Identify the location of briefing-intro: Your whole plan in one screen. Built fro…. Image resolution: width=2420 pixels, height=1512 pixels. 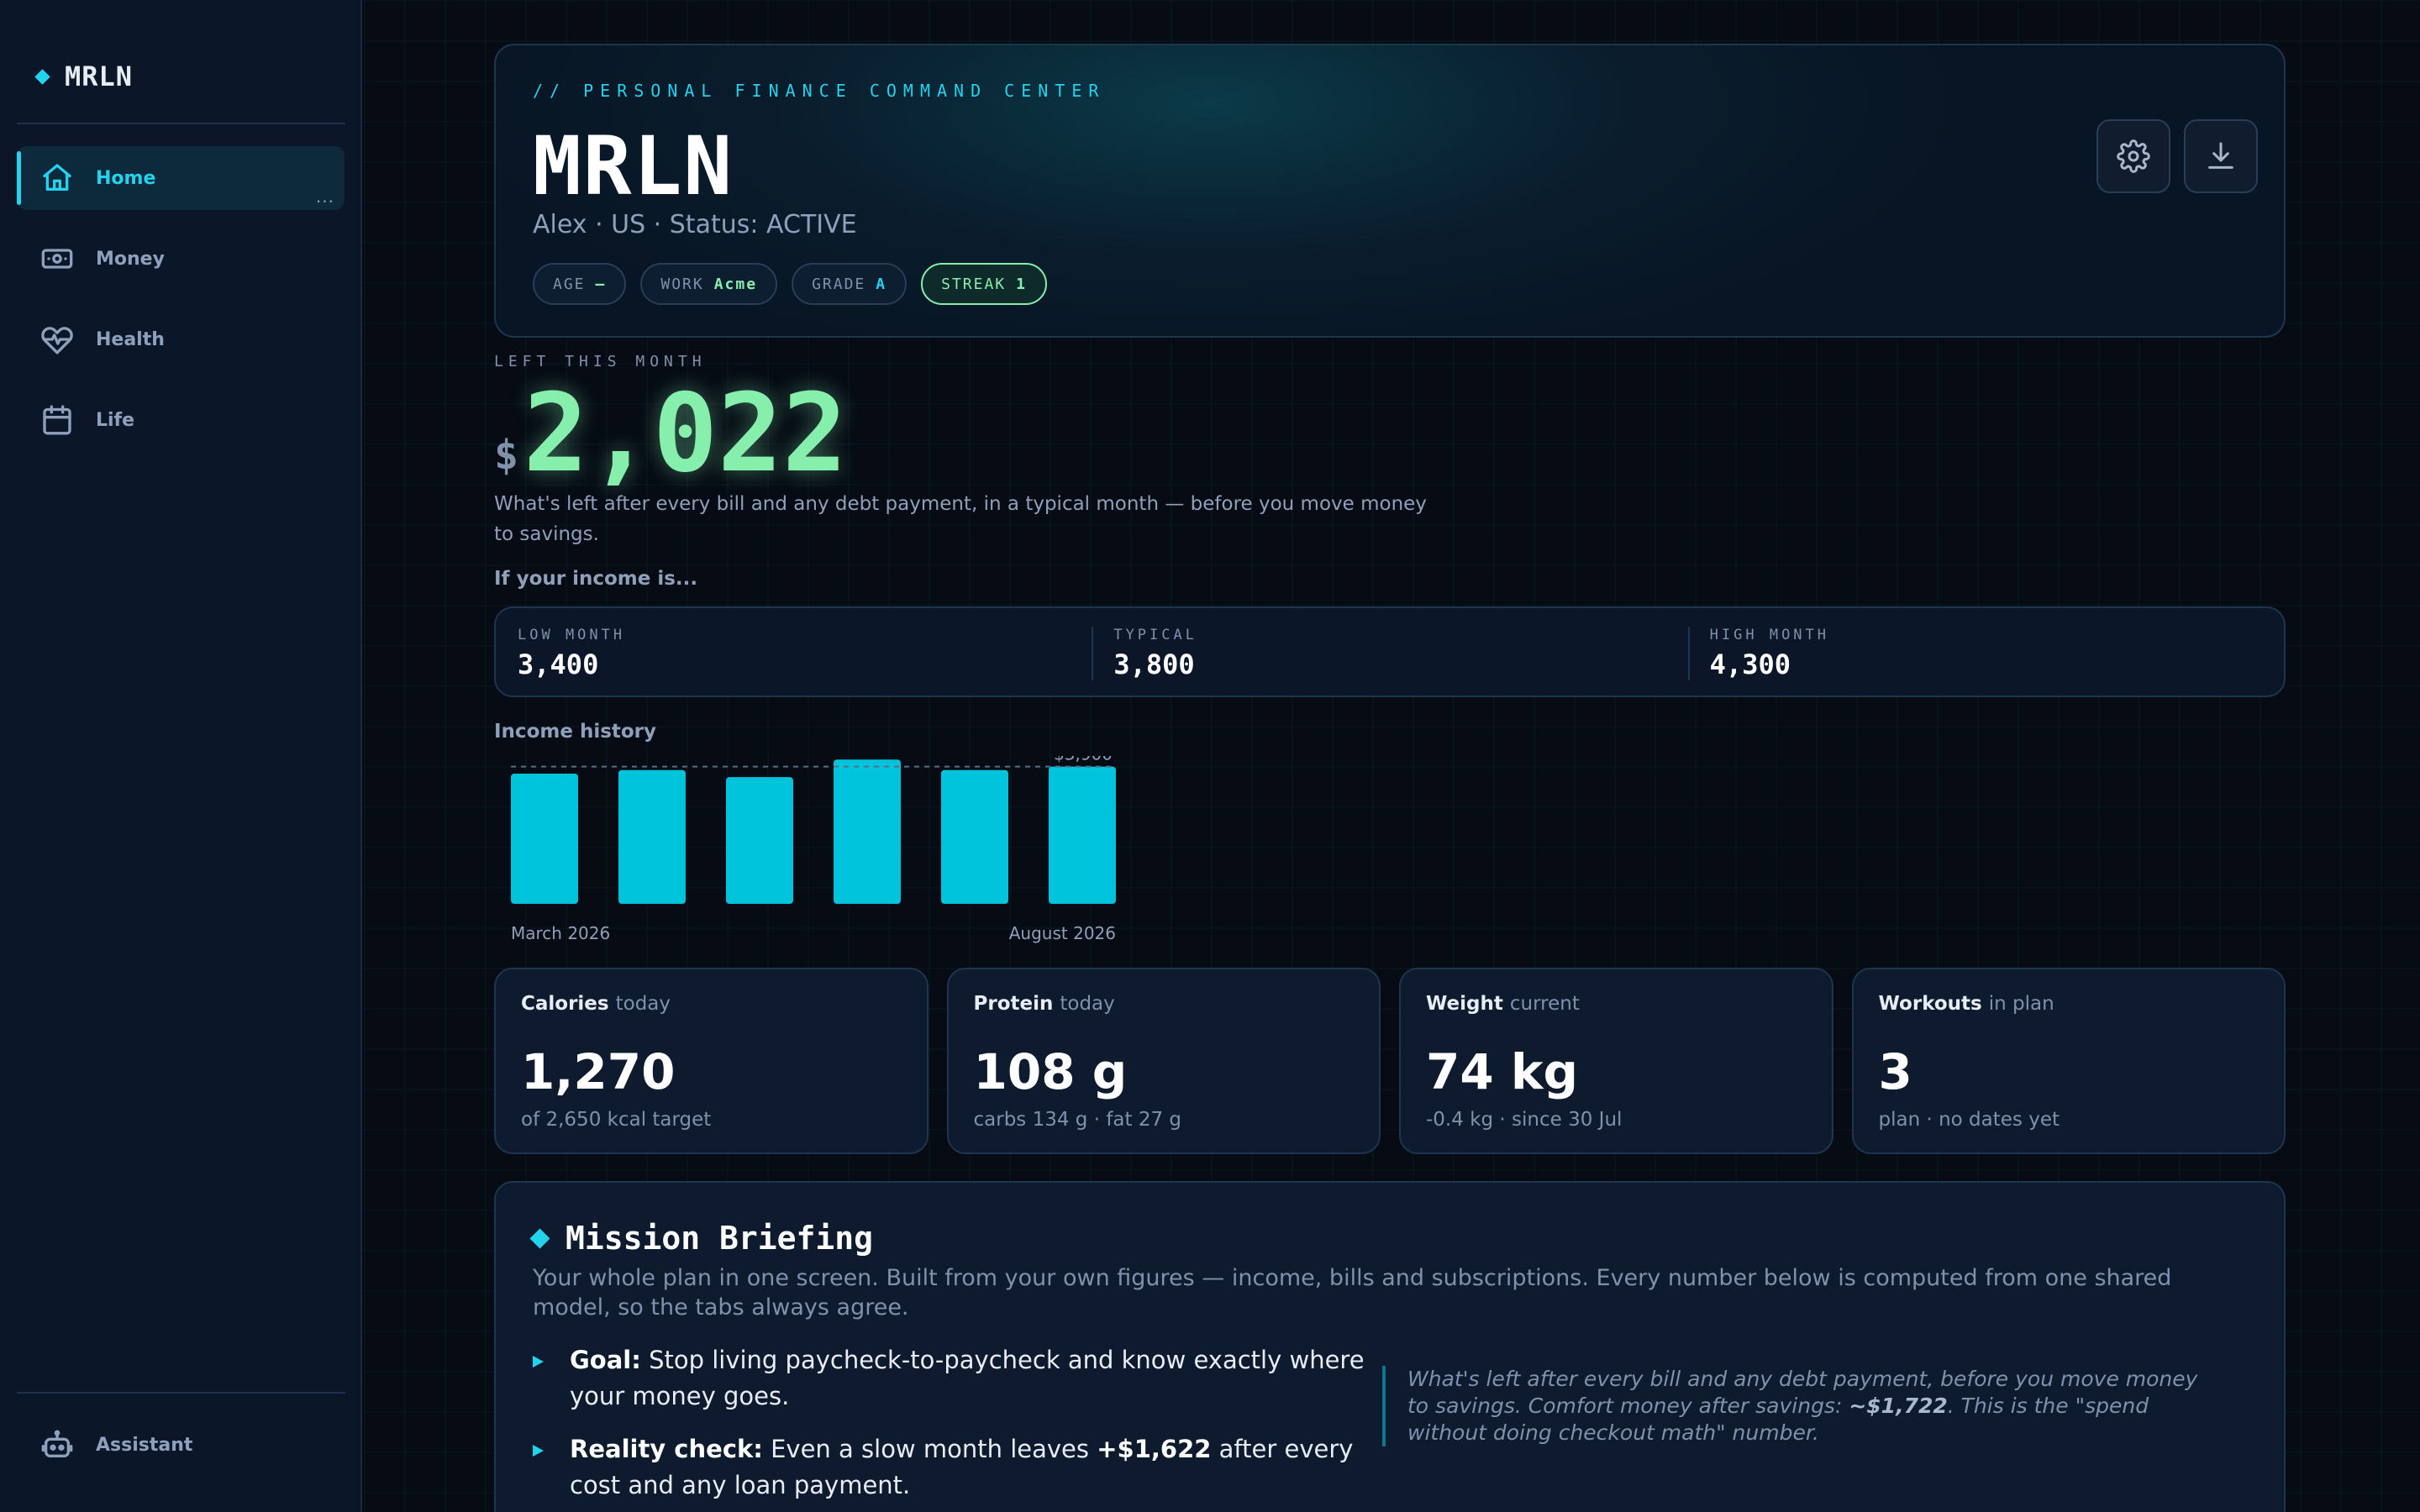
(1352, 1292).